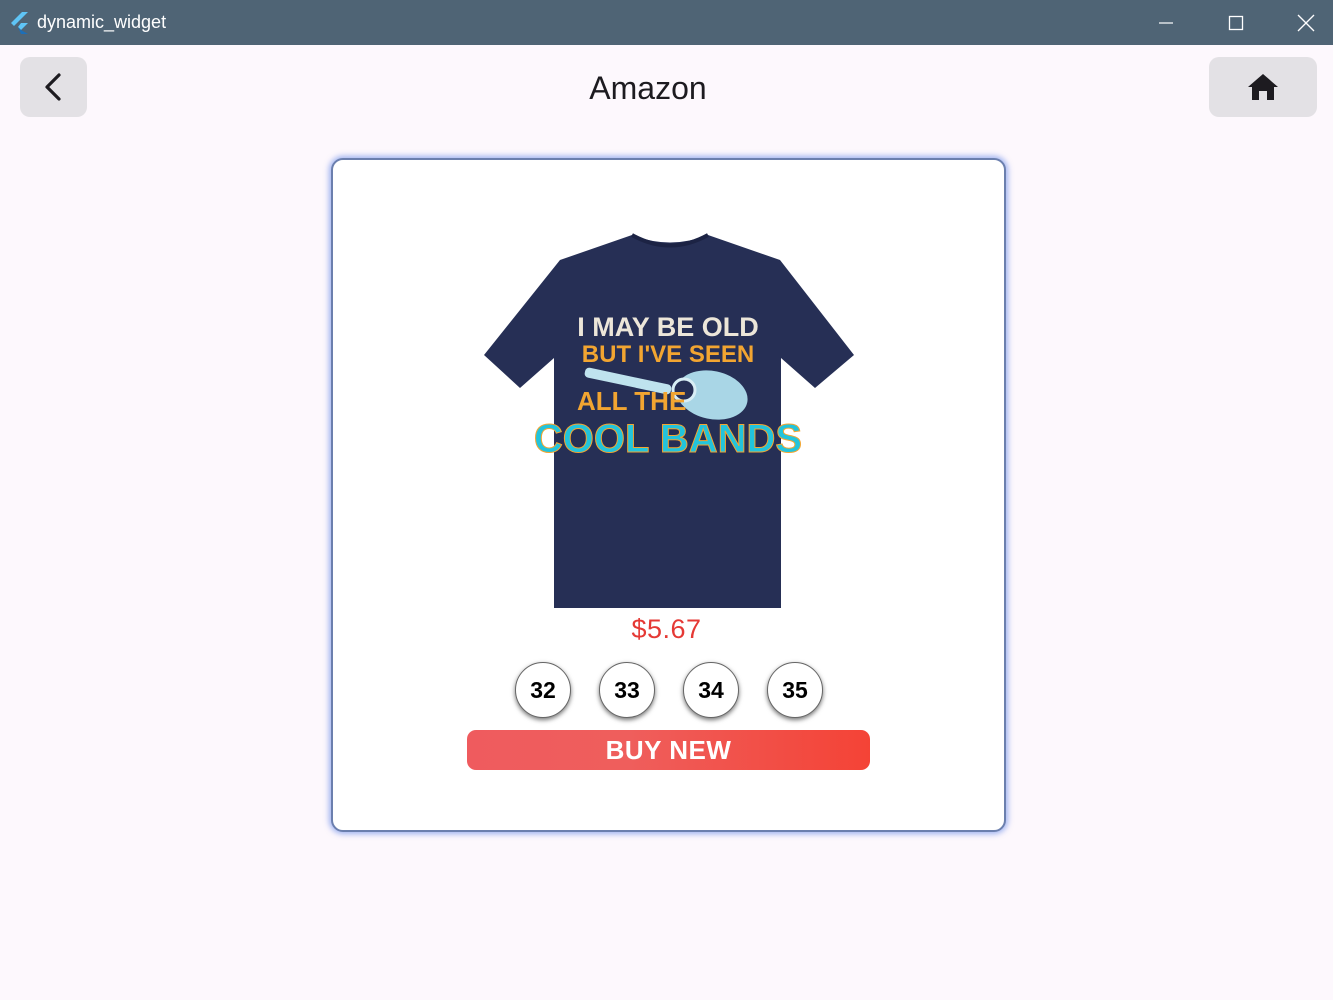 The width and height of the screenshot is (1333, 1000). Describe the element at coordinates (1306, 22) in the screenshot. I see `close-icon` at that location.